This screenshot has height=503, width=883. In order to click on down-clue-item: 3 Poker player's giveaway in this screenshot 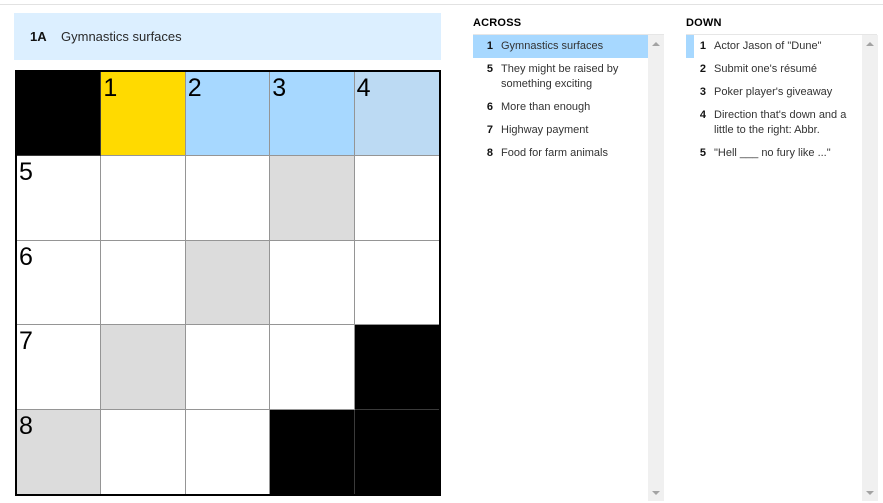, I will do `click(773, 92)`.